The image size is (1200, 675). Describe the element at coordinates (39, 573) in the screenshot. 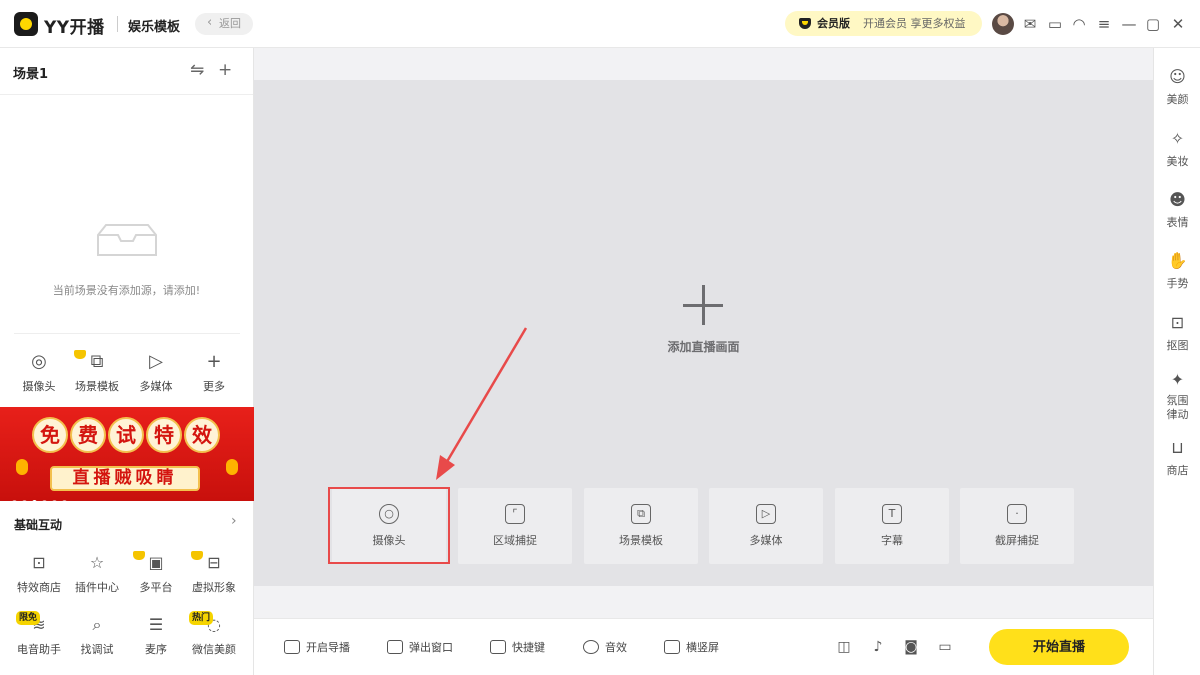

I see `effects-shop: ⊡ 特效商店` at that location.